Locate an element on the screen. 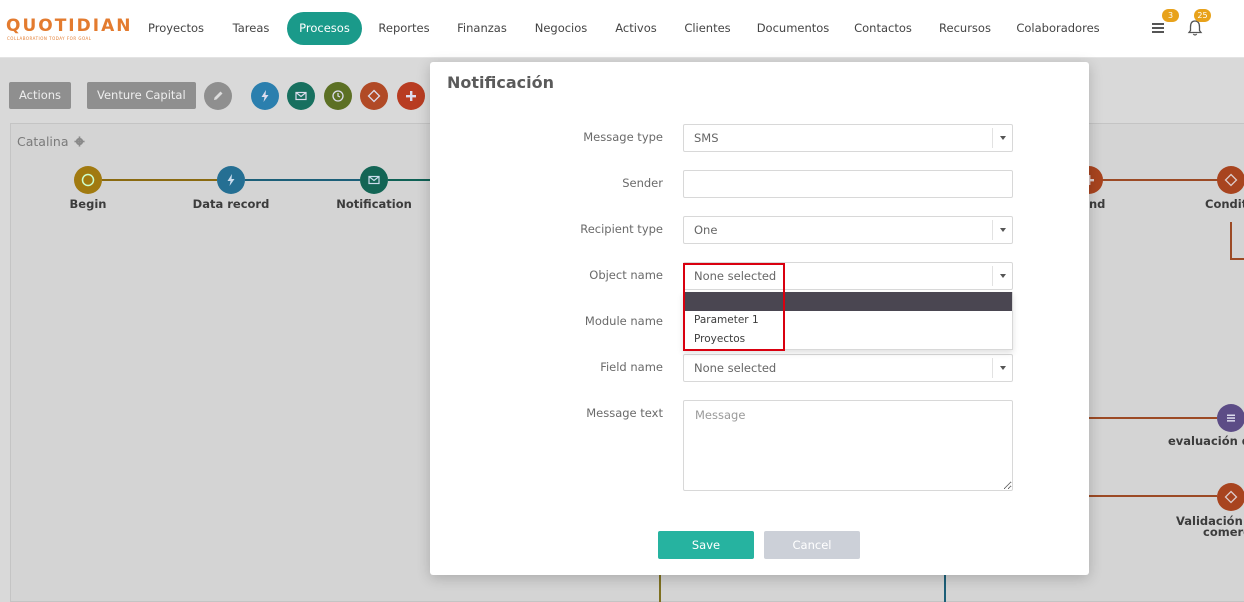 Image resolution: width=1244 pixels, height=602 pixels. begin-node is located at coordinates (88, 180).